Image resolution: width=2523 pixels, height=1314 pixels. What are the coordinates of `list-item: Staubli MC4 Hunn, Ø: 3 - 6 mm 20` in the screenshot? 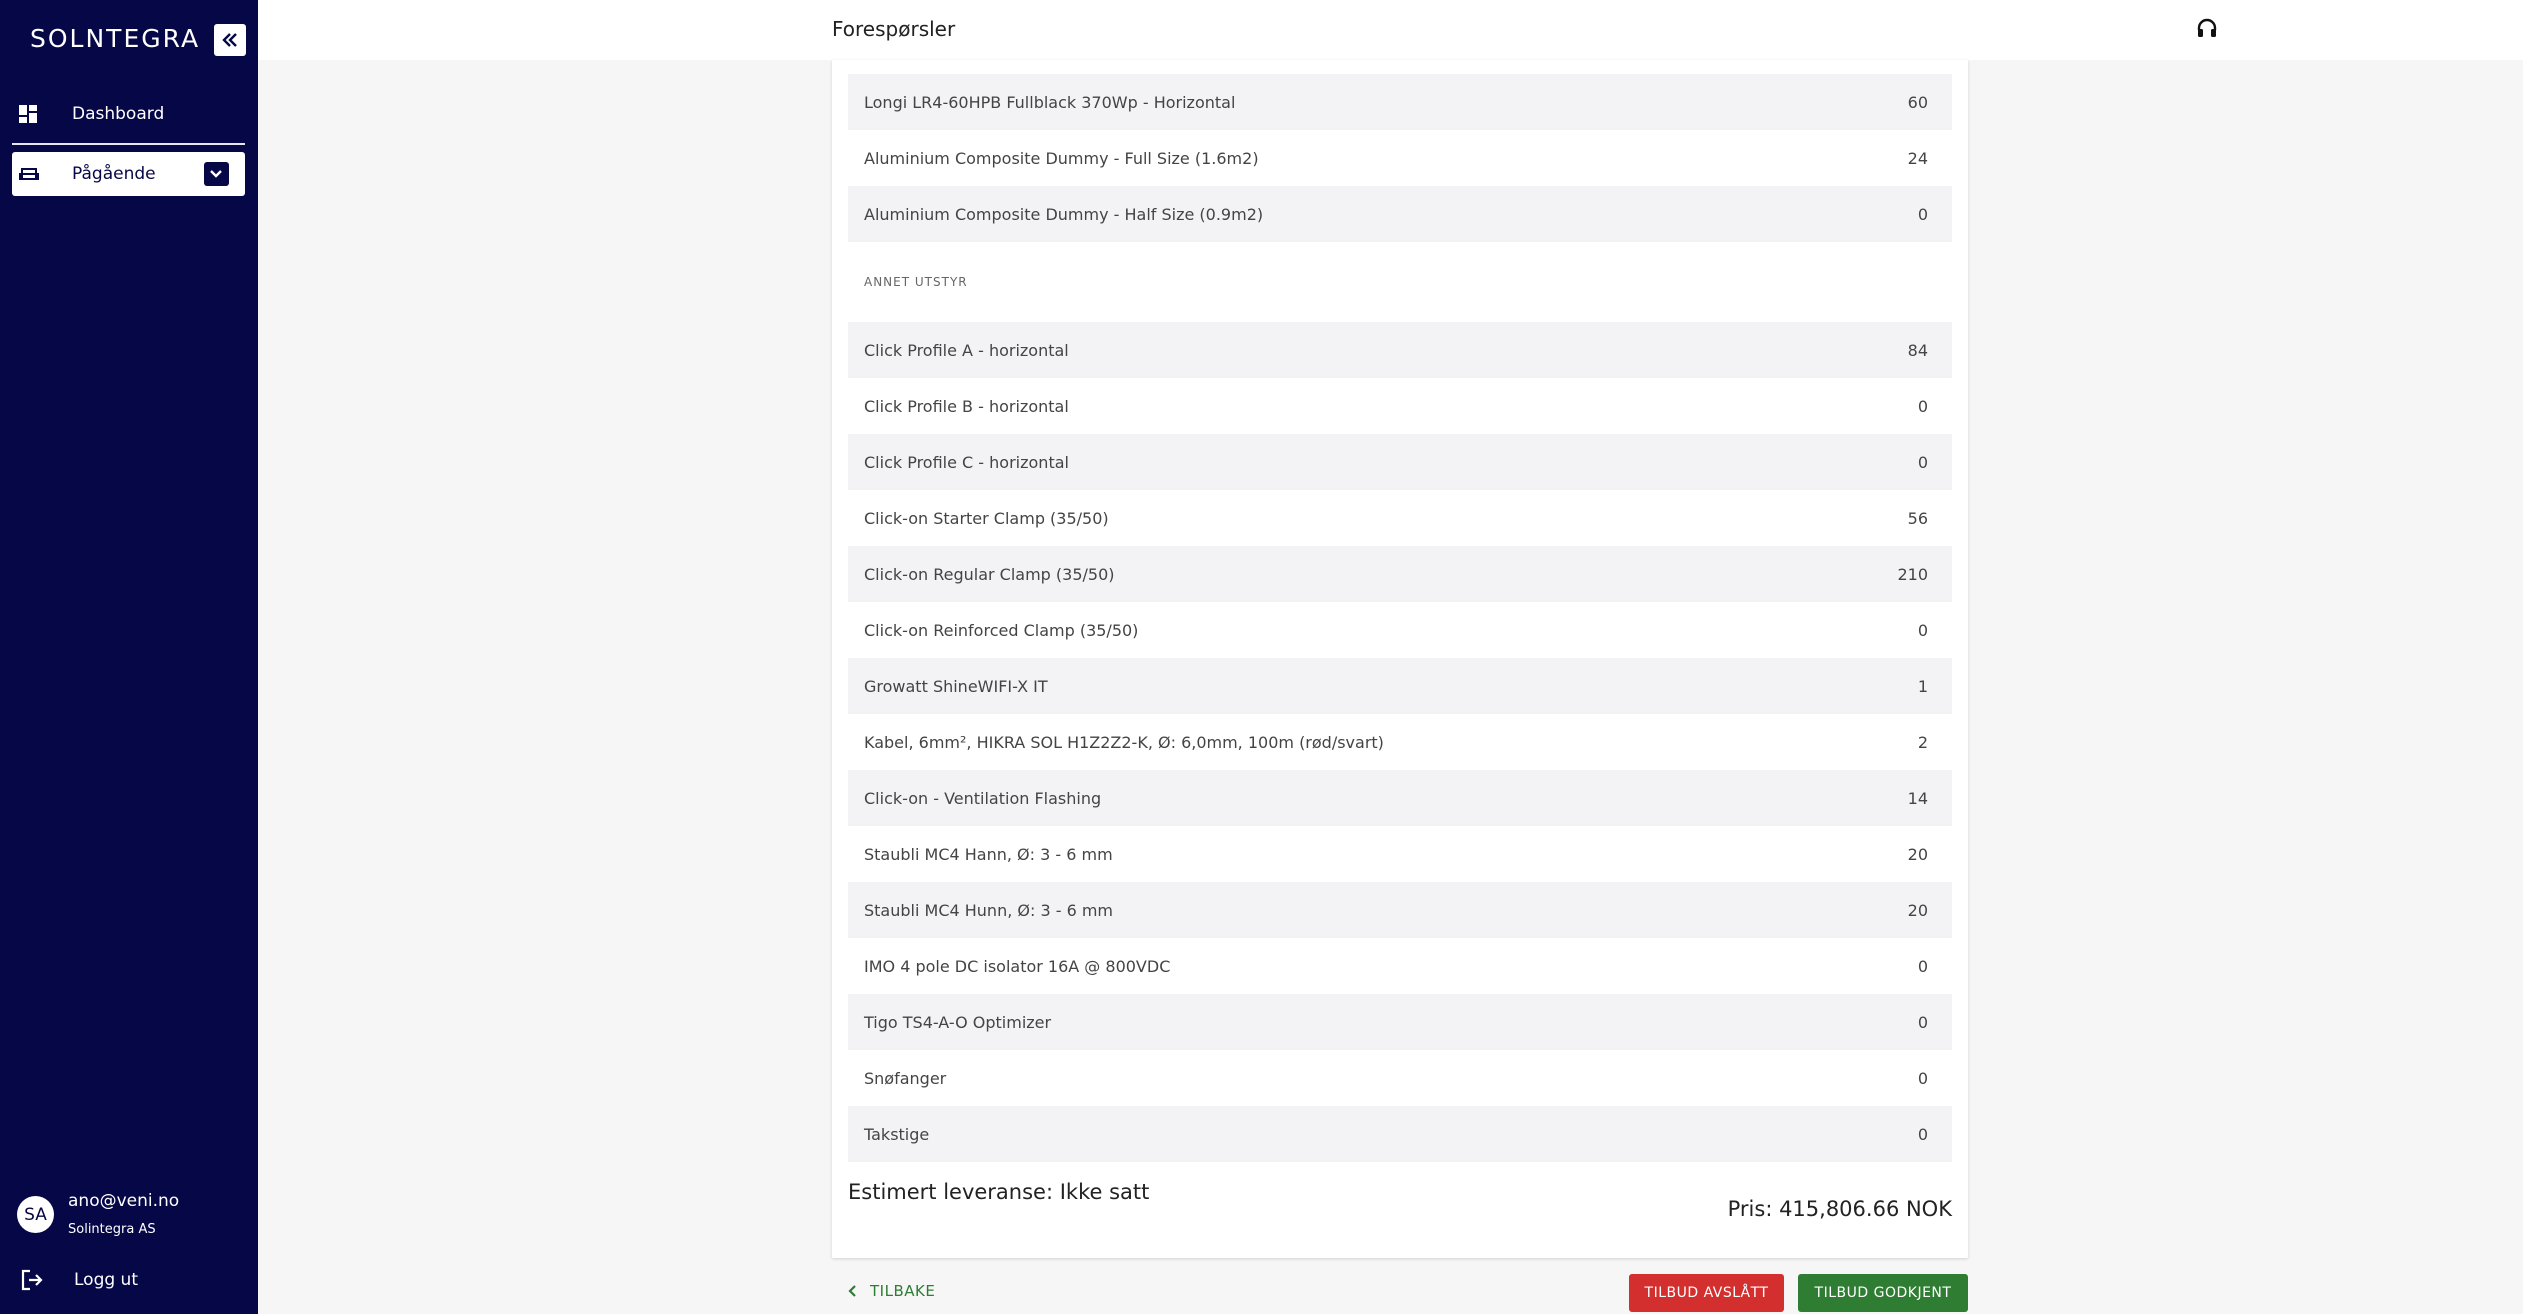 It's located at (1400, 910).